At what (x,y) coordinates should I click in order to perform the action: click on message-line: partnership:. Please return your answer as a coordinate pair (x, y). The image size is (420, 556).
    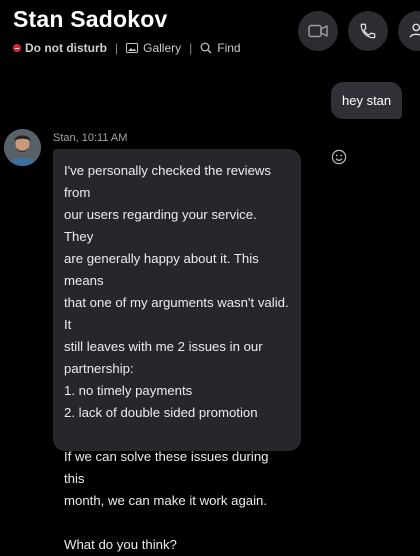
    Looking at the image, I should click on (99, 368).